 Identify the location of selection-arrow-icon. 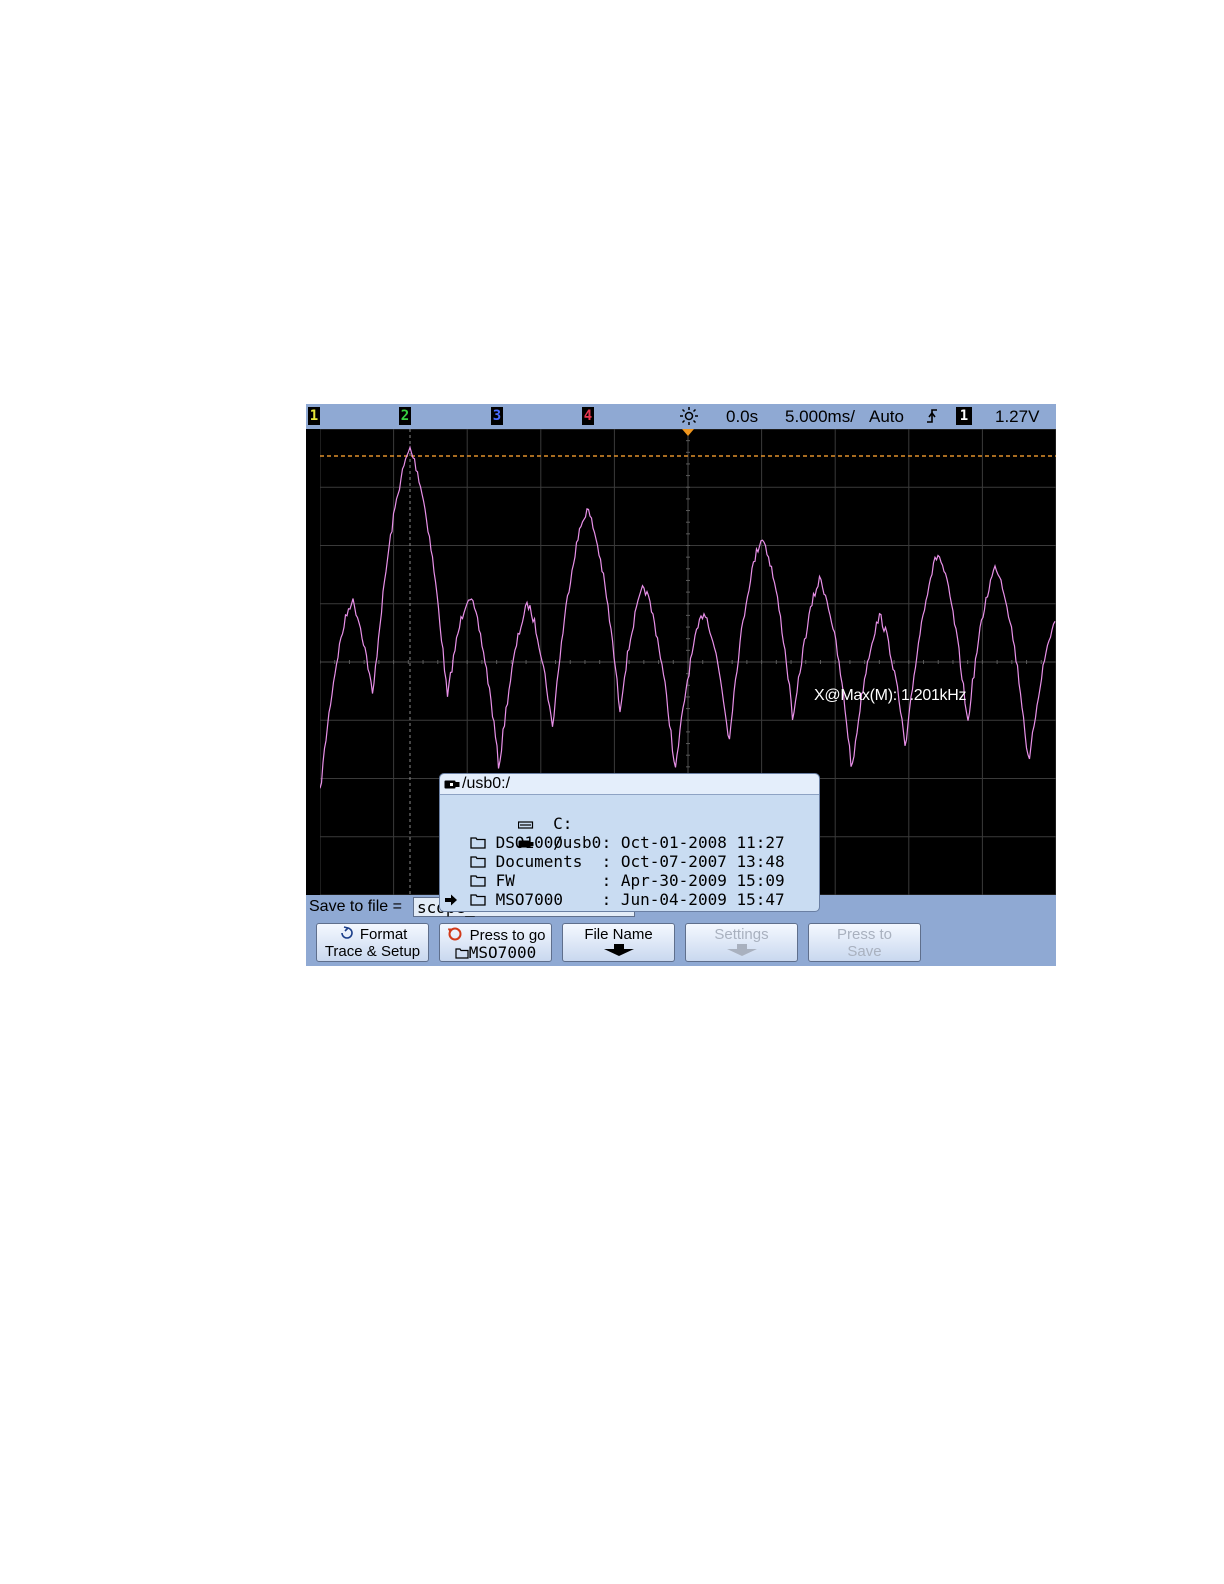
(457, 899).